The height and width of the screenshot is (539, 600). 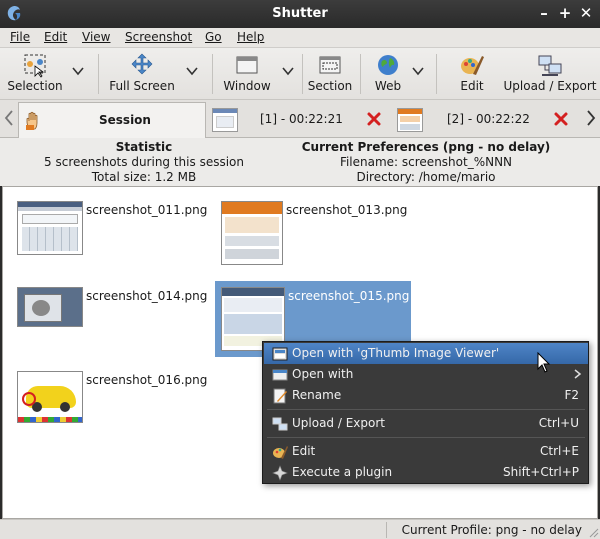 What do you see at coordinates (35, 66) in the screenshot?
I see `selection-icon` at bounding box center [35, 66].